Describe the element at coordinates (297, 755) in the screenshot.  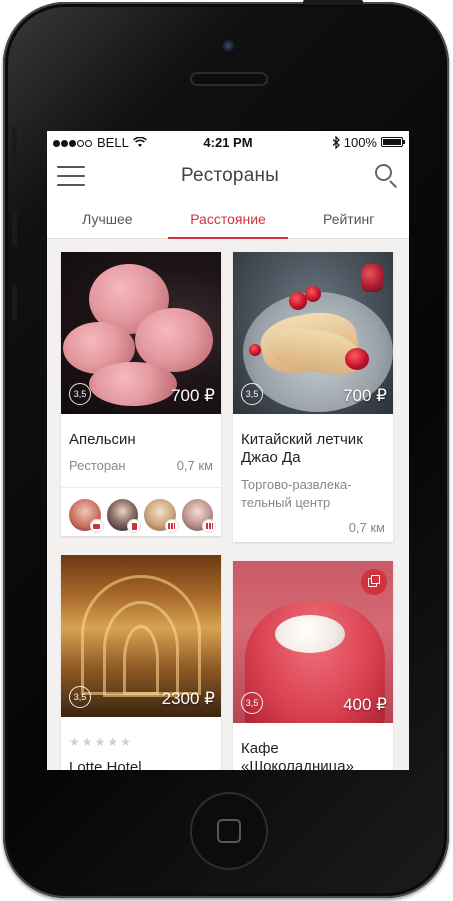
I see `restaurant-name: Кафе «Шоколадница»` at that location.